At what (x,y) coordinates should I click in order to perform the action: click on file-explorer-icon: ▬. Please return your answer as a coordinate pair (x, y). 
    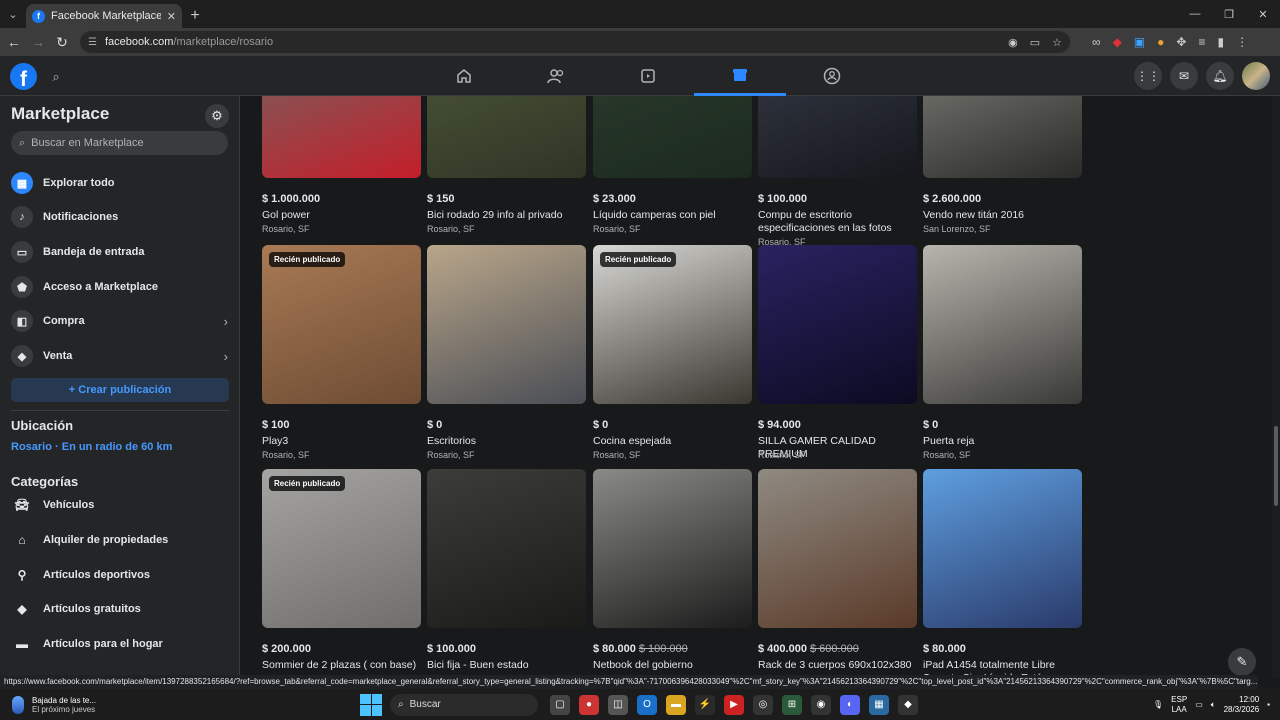
    Looking at the image, I should click on (676, 704).